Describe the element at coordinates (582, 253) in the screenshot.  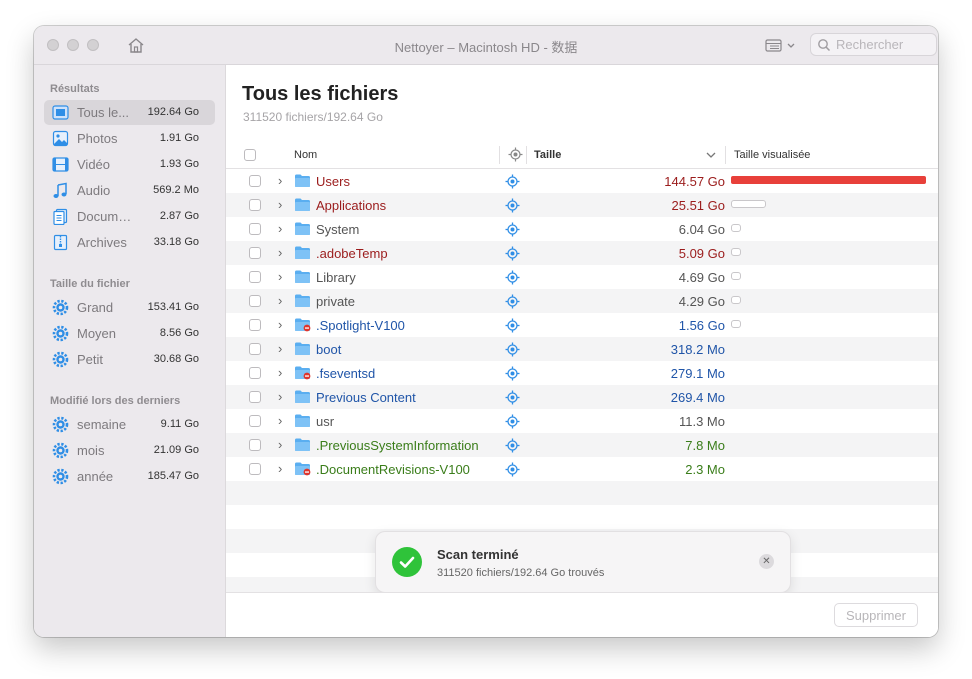
I see `table-row: › .adobeTemp 5.09 Go` at that location.